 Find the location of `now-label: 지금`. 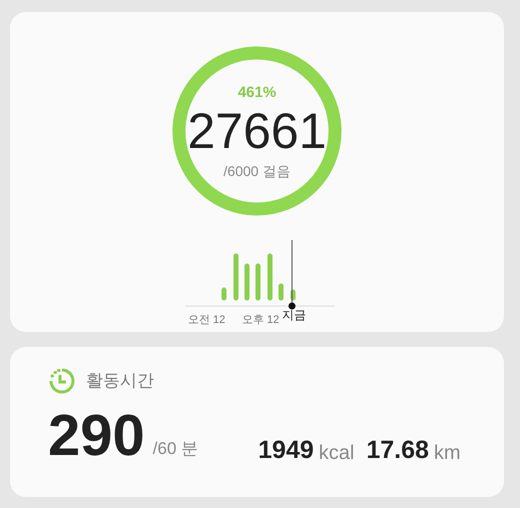

now-label: 지금 is located at coordinates (294, 315).